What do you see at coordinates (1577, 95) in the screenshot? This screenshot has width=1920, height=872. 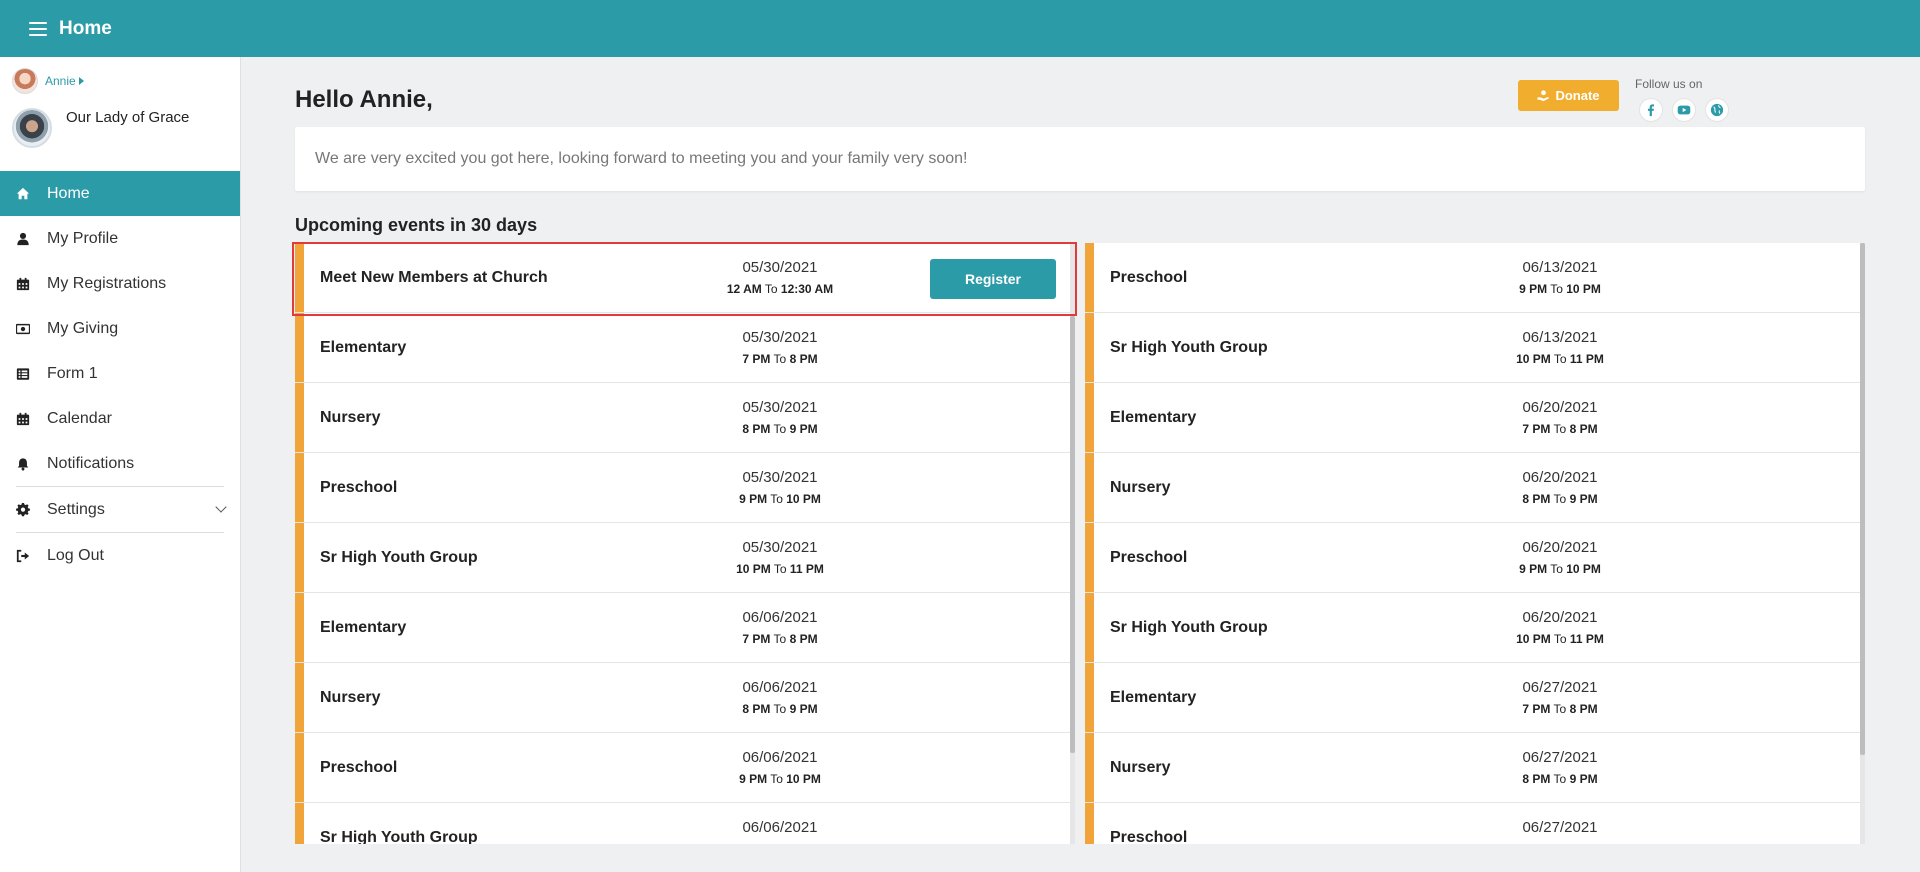 I see `donate-label: Donate` at bounding box center [1577, 95].